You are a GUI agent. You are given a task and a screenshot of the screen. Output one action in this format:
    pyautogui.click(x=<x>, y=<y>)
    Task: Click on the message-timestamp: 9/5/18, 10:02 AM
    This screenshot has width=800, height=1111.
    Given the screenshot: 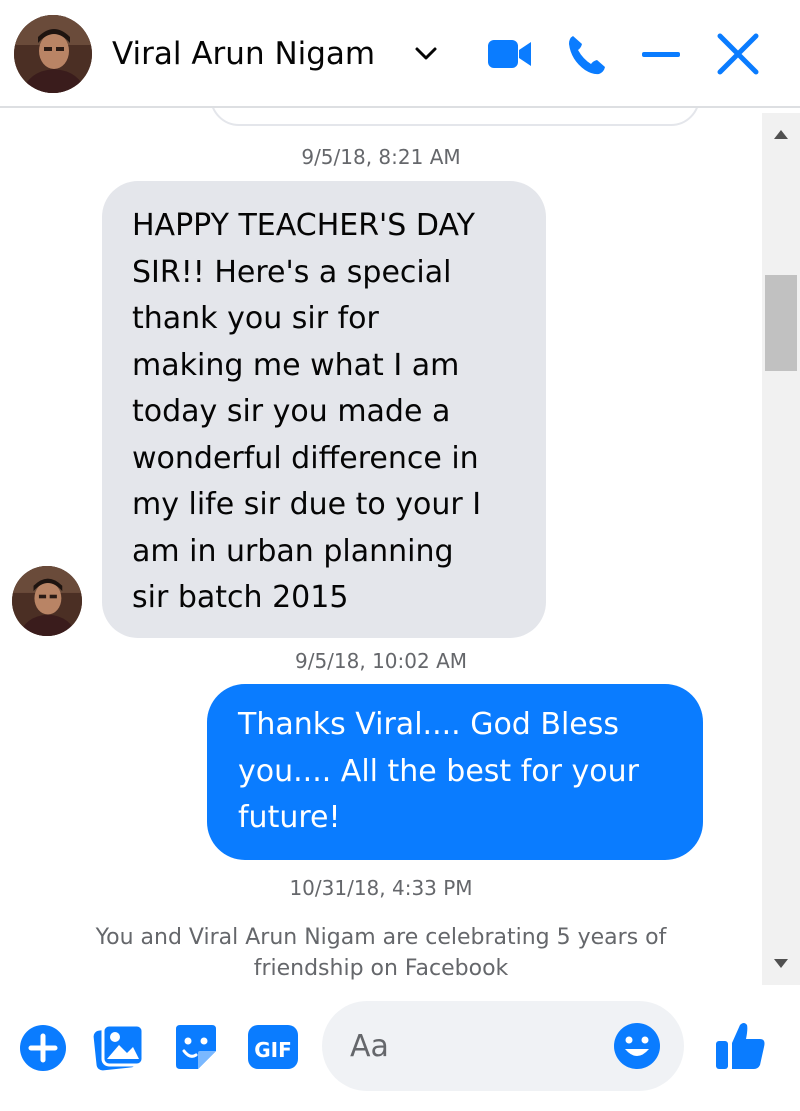 What is the action you would take?
    pyautogui.click(x=381, y=661)
    